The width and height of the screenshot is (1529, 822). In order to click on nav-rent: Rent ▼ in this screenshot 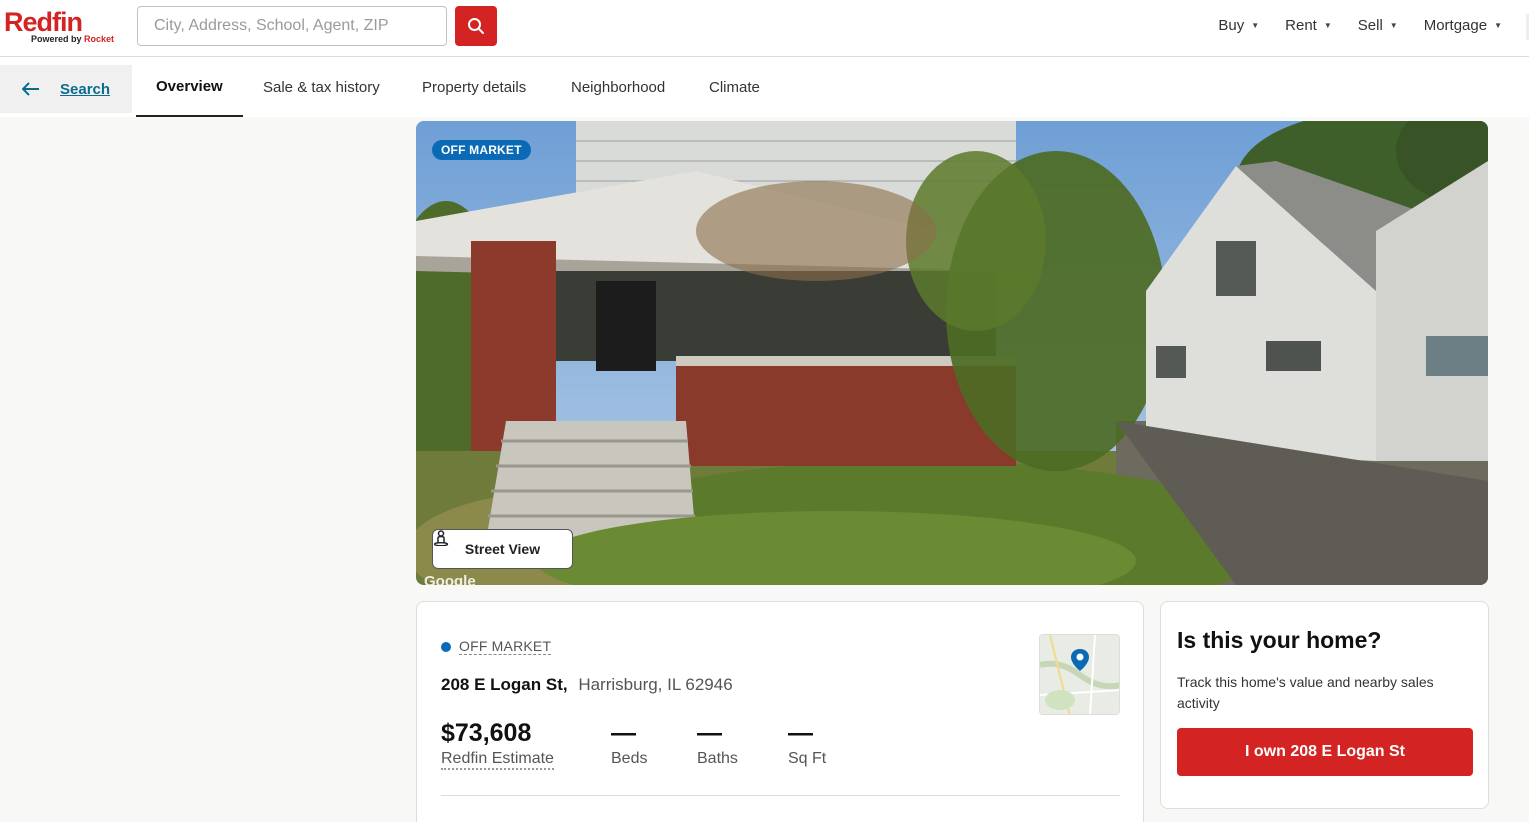, I will do `click(1308, 25)`.